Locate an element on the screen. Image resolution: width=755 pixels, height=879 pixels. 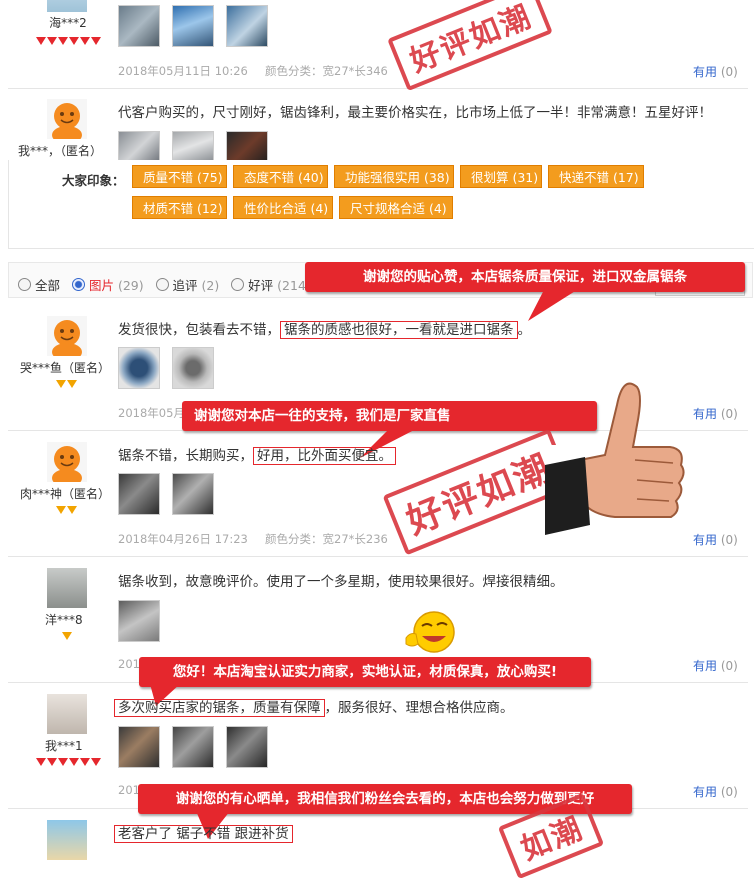
filter-good: 好评 (214) is located at coordinates (271, 285).